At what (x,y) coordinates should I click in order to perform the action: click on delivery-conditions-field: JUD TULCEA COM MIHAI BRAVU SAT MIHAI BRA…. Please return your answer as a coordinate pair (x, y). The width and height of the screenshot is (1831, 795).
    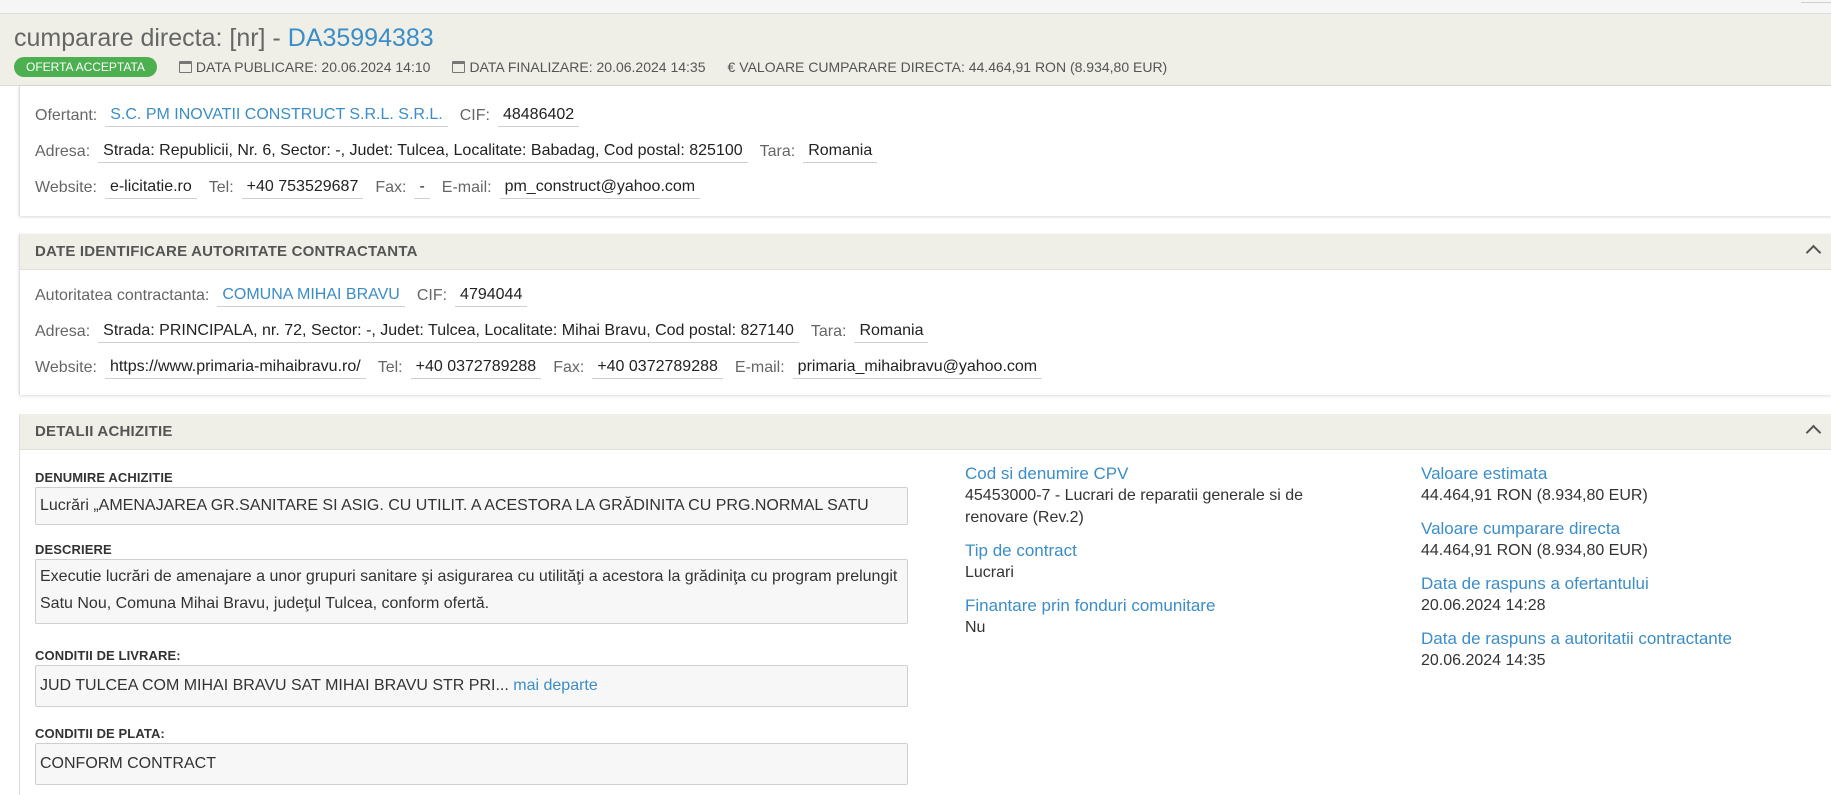
    Looking at the image, I should click on (471, 686).